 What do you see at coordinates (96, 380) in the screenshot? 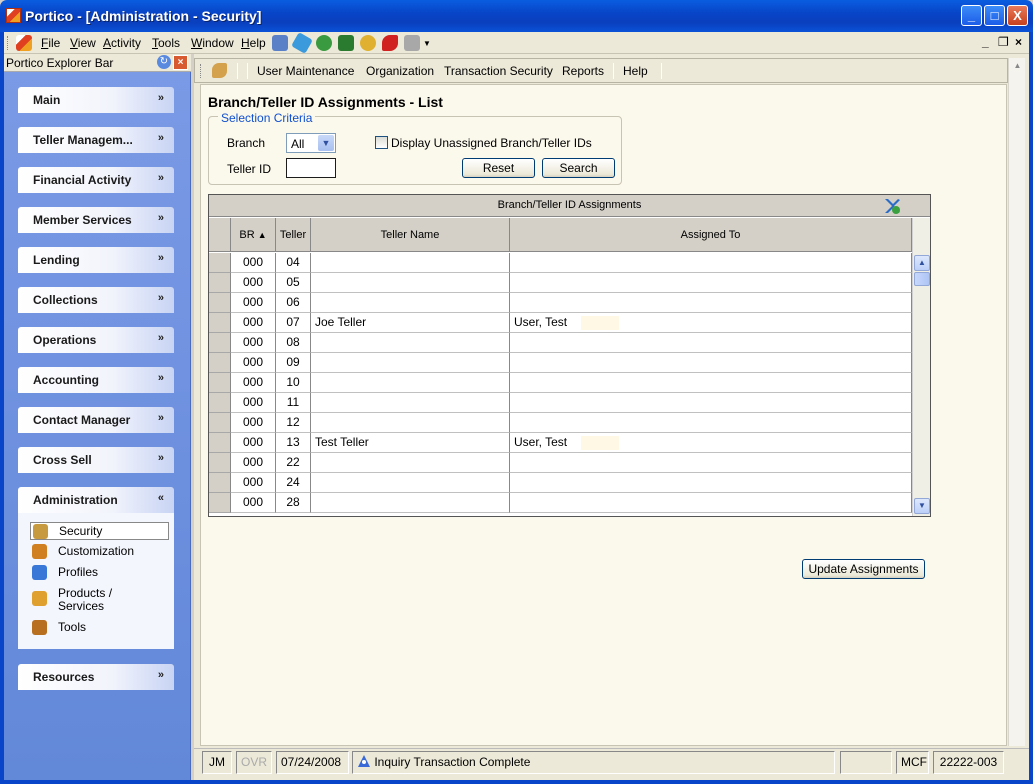
I see `group-accounting: Accounting »` at bounding box center [96, 380].